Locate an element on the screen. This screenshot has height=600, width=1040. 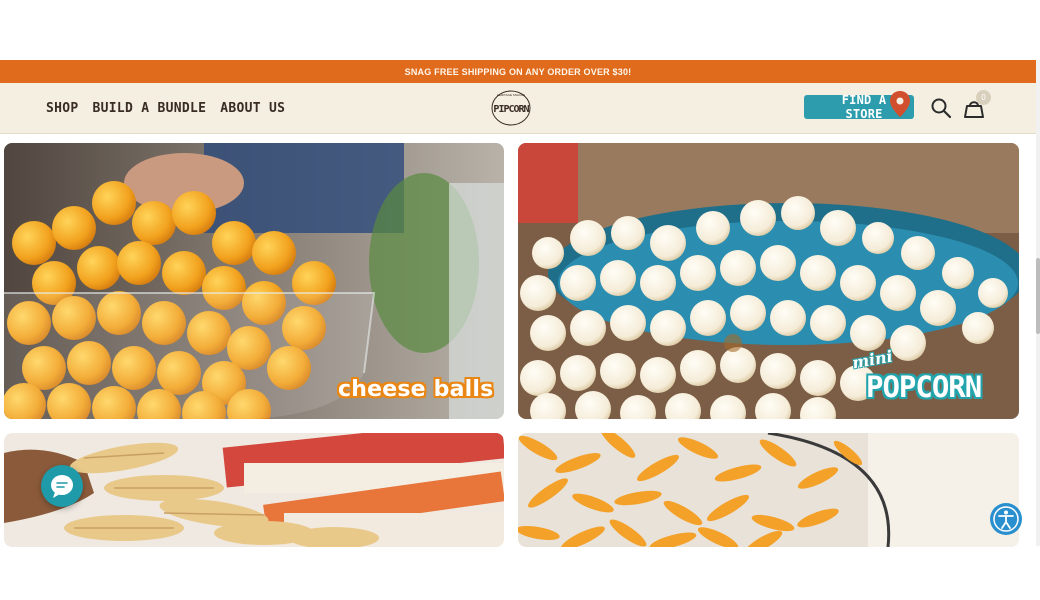
logo-ring-text: HERITAGE SNACKS is located at coordinates (511, 95).